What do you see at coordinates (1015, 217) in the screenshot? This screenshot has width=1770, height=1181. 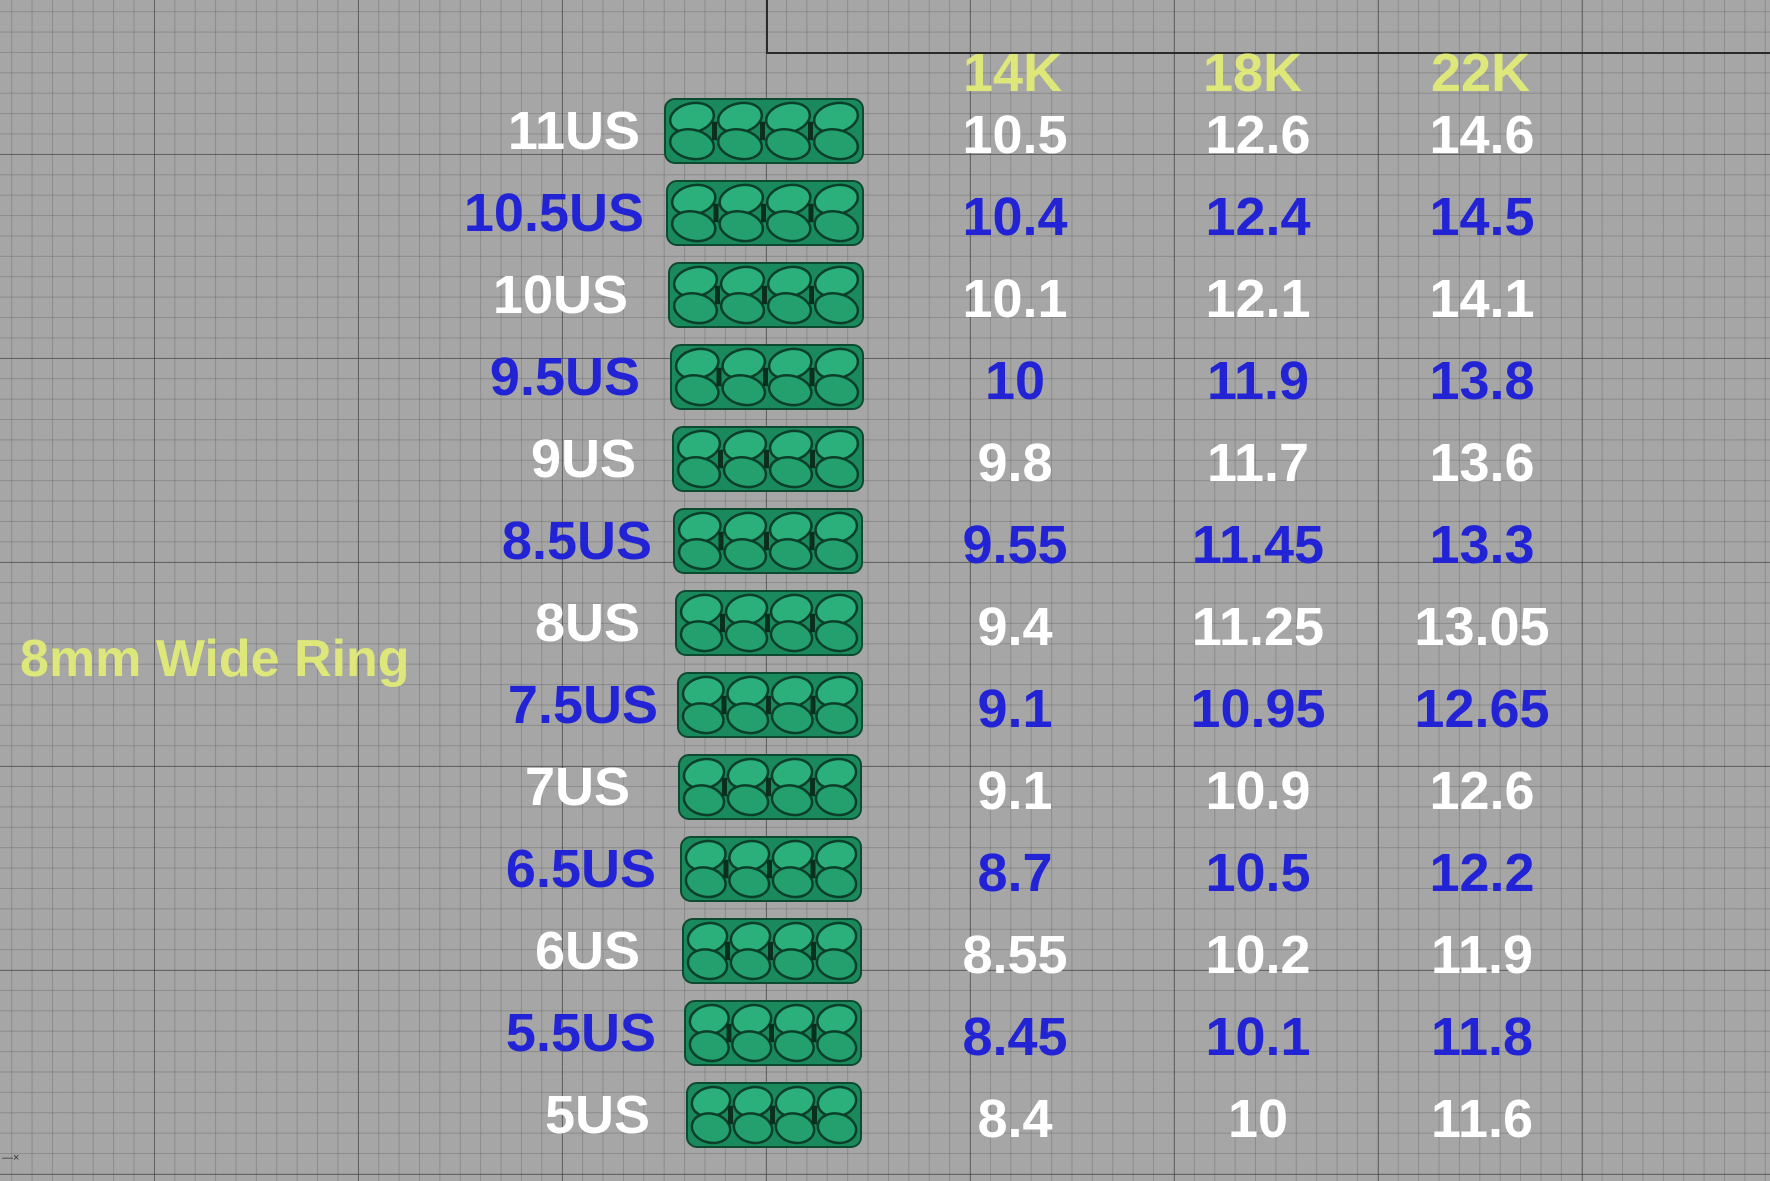 I see `weight-value-14k: 10.4` at bounding box center [1015, 217].